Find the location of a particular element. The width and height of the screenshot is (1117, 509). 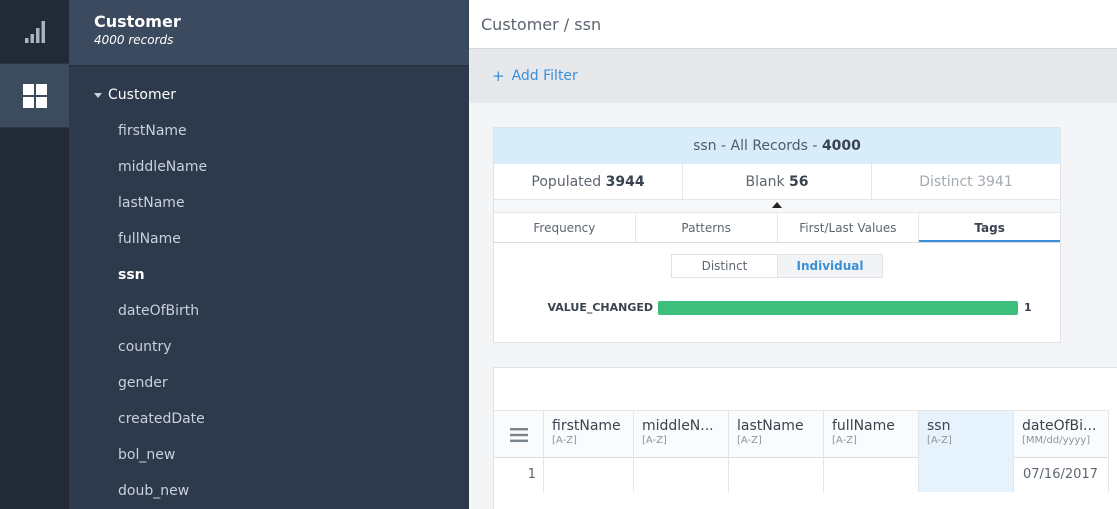

add-filter-button: Add Filter is located at coordinates (545, 76).